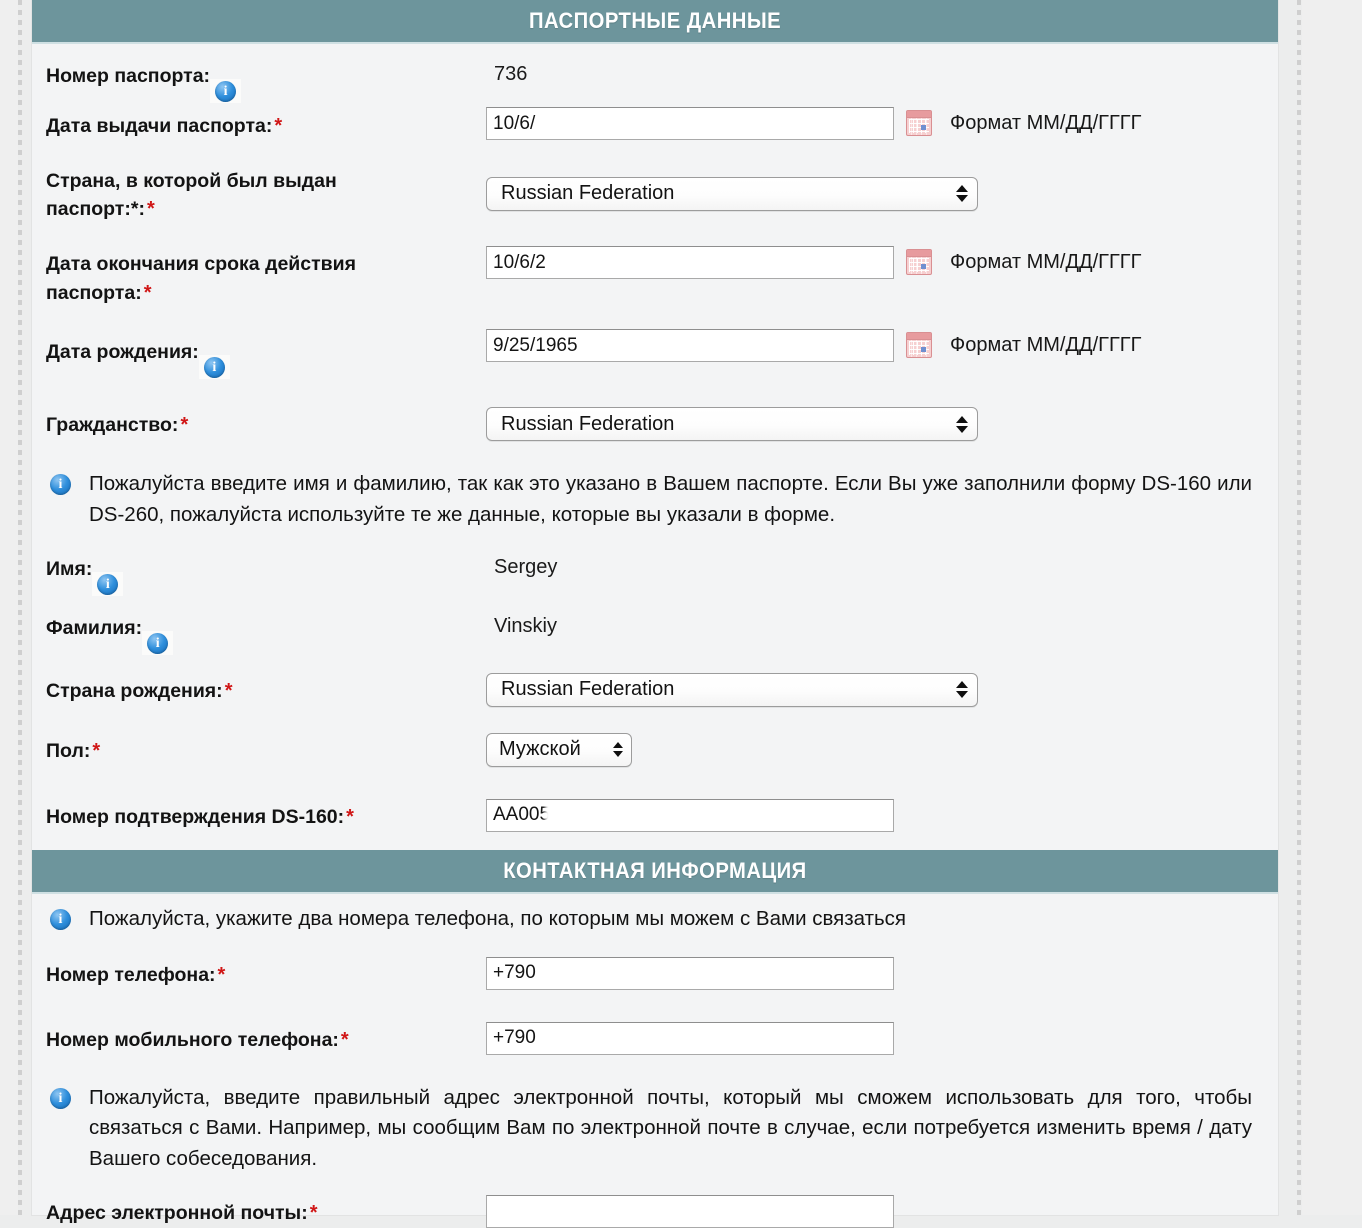 The image size is (1362, 1228). Describe the element at coordinates (1046, 123) in the screenshot. I see `issue-date-format-hint: Формат ММ/ДД/ГГГГ` at that location.